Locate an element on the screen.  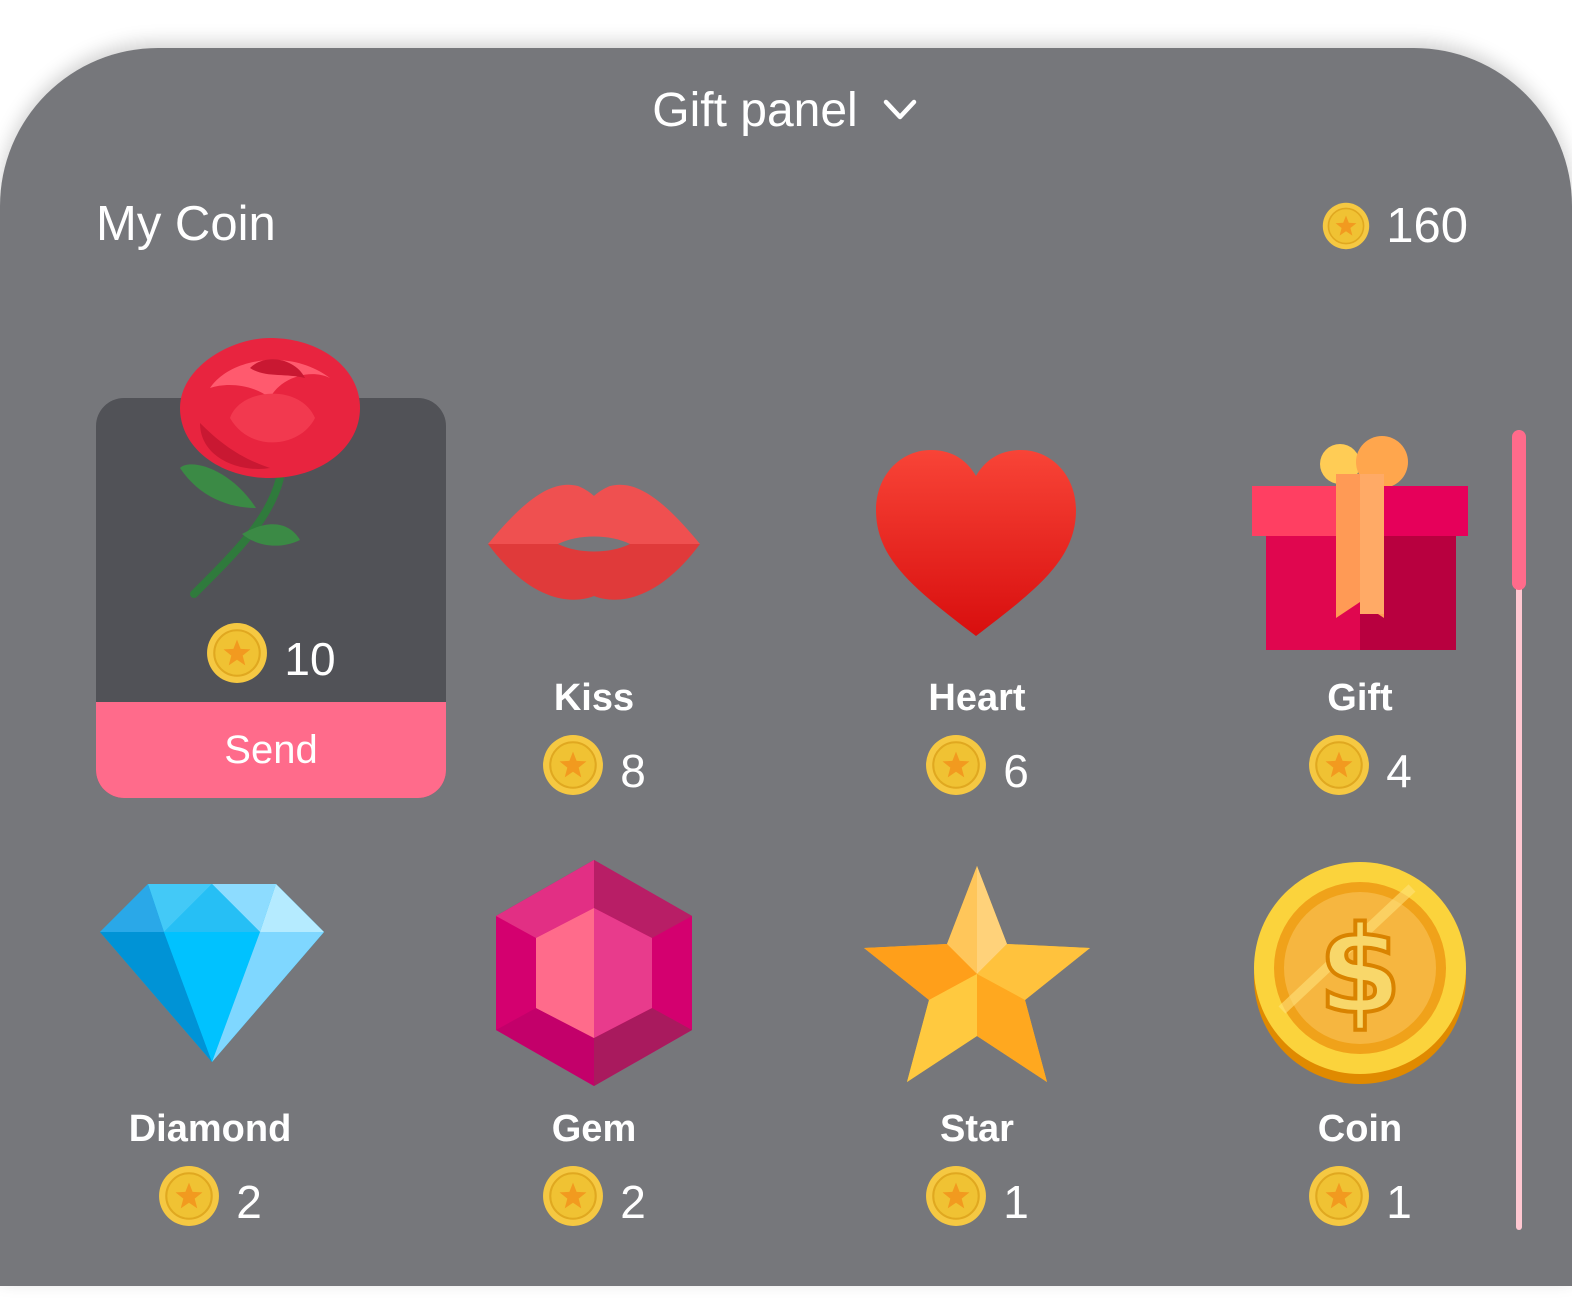
gift-price: 6 is located at coordinates (977, 770).